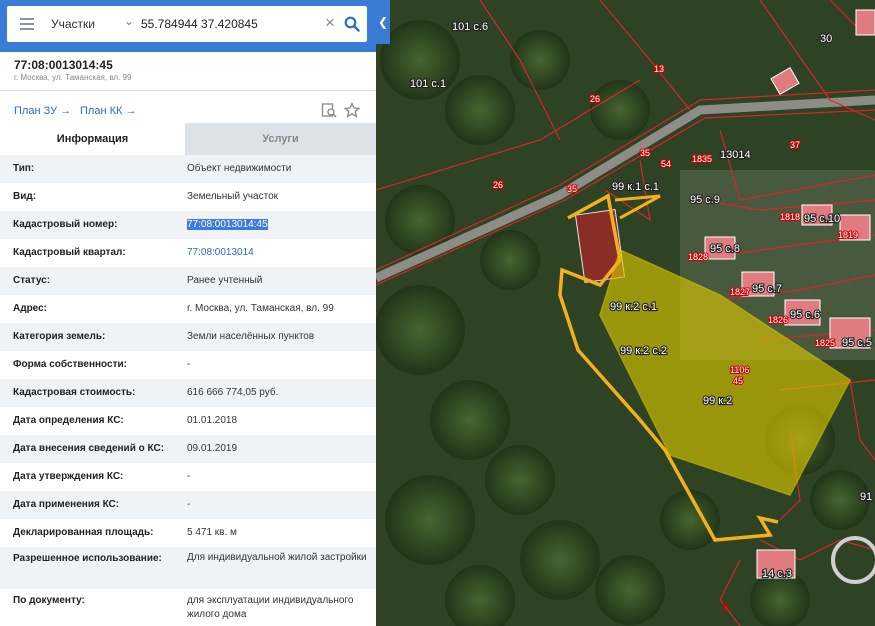 The height and width of the screenshot is (626, 875). Describe the element at coordinates (212, 420) in the screenshot. I see `row-value: 01.01.2018` at that location.